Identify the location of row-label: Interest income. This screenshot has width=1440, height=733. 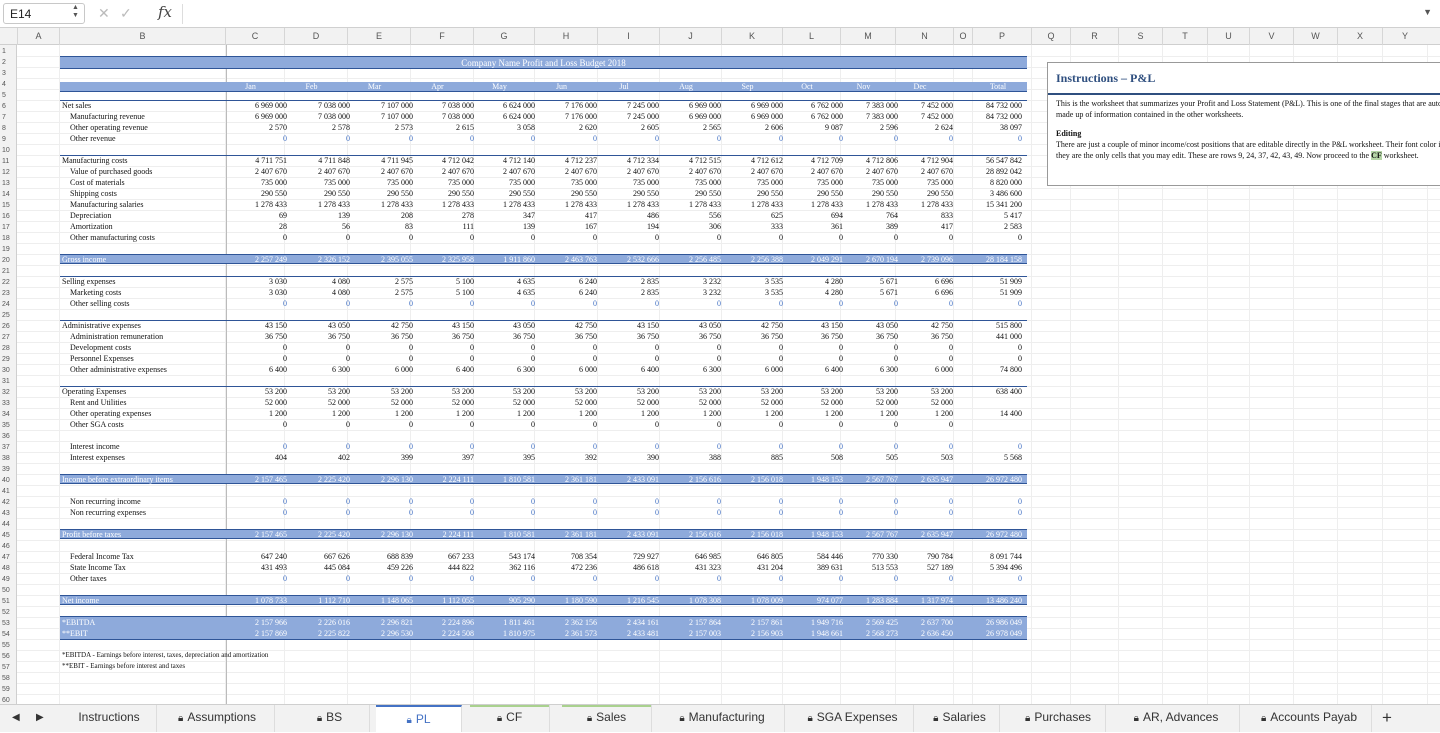
(95, 447).